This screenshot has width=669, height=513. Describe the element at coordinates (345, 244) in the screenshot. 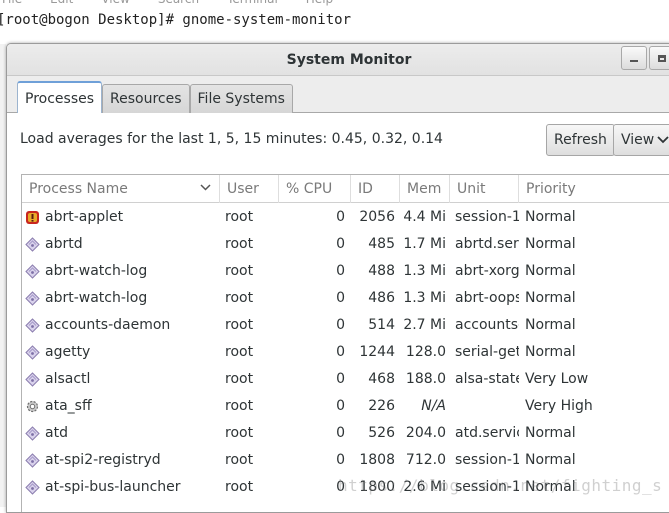

I see `table-row: abrtd root 0 485 1.7 Mi abrtd.serv Normal` at that location.